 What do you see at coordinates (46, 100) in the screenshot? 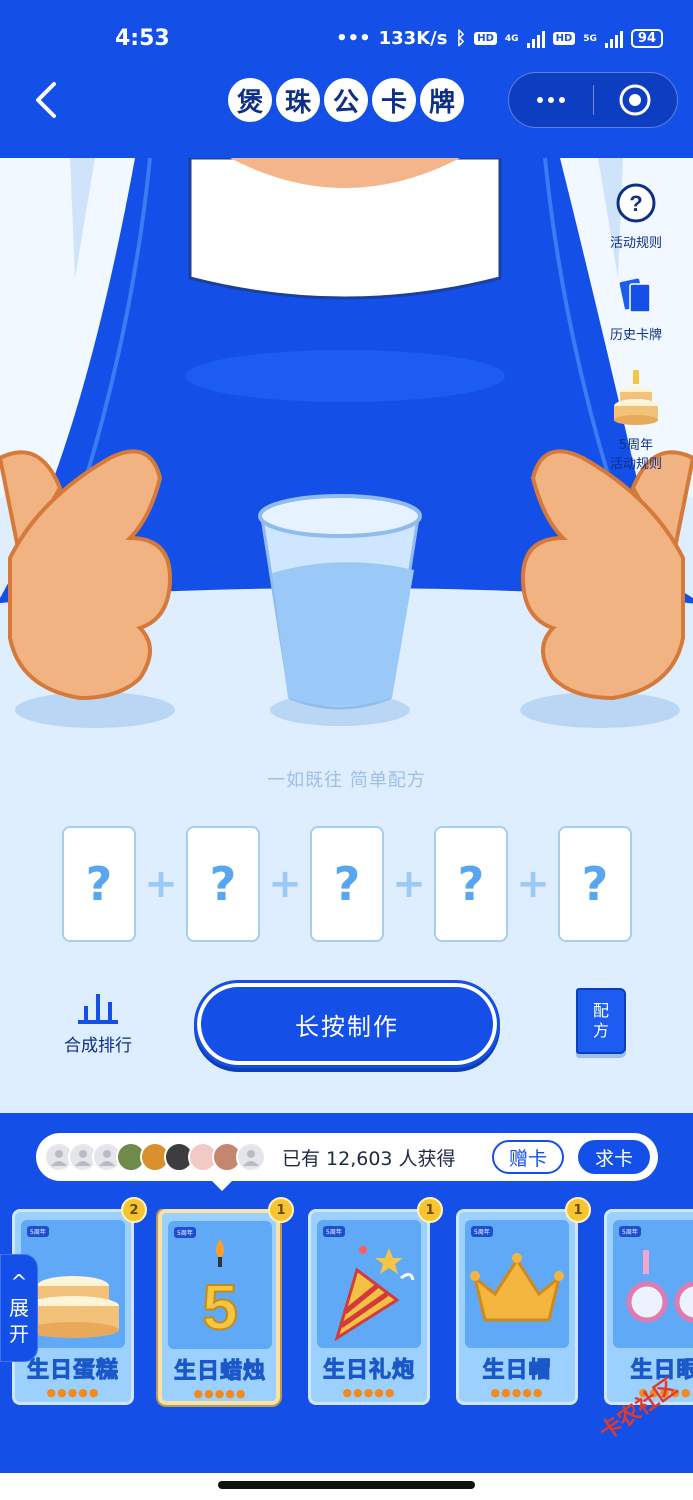
I see `chevron-left-icon` at bounding box center [46, 100].